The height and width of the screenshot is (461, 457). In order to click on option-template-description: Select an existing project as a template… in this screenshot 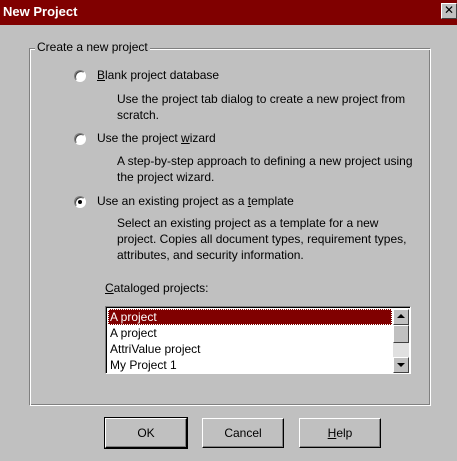, I will do `click(262, 239)`.